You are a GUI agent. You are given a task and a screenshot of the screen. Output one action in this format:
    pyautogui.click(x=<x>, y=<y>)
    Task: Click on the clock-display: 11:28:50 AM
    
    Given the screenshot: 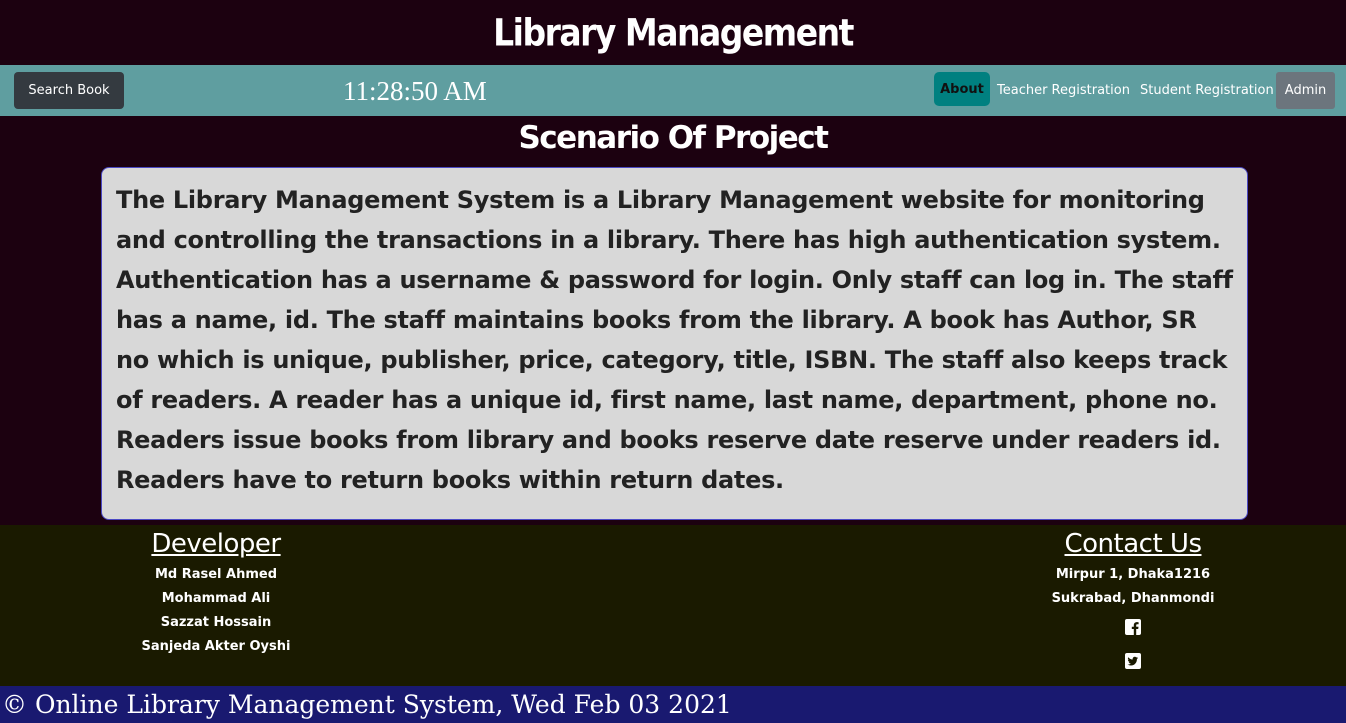 What is the action you would take?
    pyautogui.click(x=415, y=91)
    